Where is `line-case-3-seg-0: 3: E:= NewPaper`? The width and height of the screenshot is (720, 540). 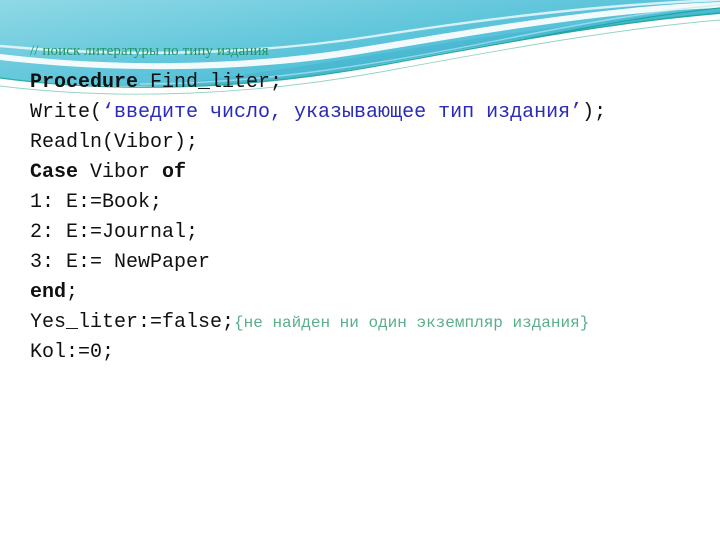 line-case-3-seg-0: 3: E:= NewPaper is located at coordinates (120, 262).